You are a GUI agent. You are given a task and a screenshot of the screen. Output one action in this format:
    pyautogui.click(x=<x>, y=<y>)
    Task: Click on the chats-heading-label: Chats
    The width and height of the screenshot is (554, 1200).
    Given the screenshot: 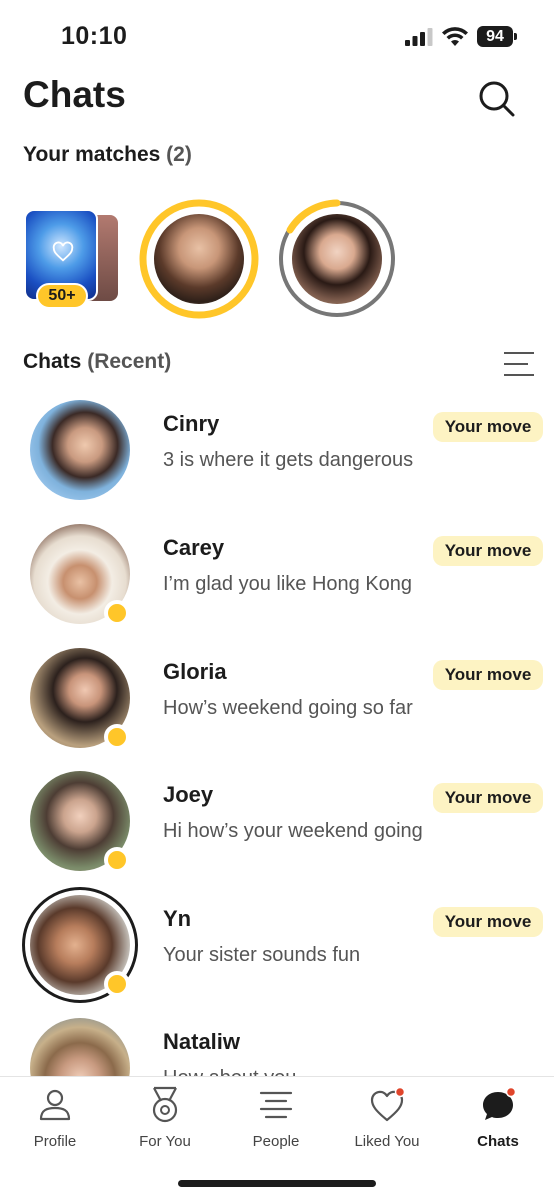 What is the action you would take?
    pyautogui.click(x=52, y=361)
    